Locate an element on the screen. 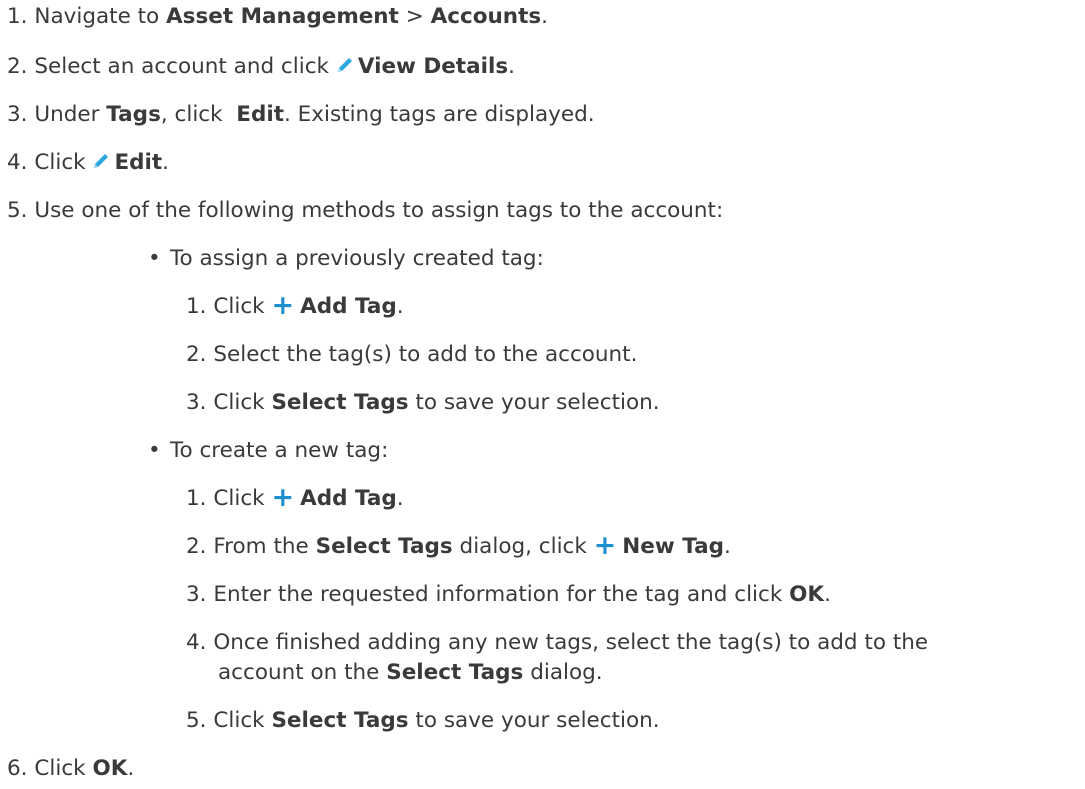 The image size is (1085, 789). step-text: Select an account and click is located at coordinates (185, 66).